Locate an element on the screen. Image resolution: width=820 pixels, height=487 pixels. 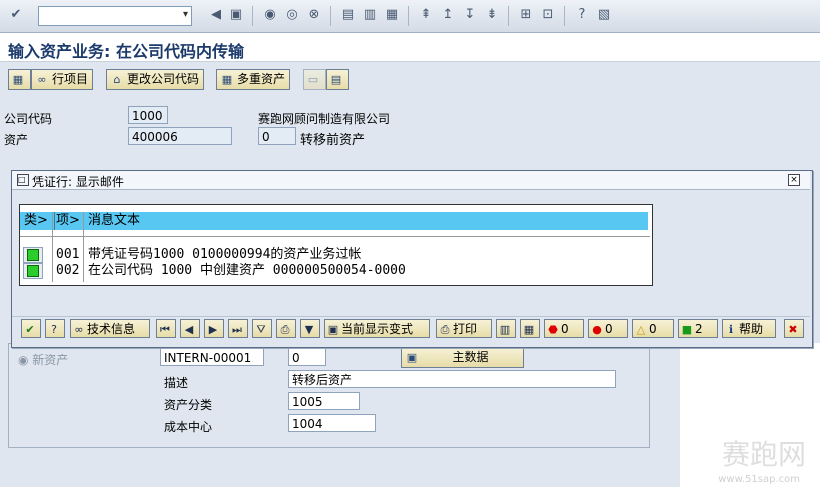
last-button: ⏭ is located at coordinates (238, 328).